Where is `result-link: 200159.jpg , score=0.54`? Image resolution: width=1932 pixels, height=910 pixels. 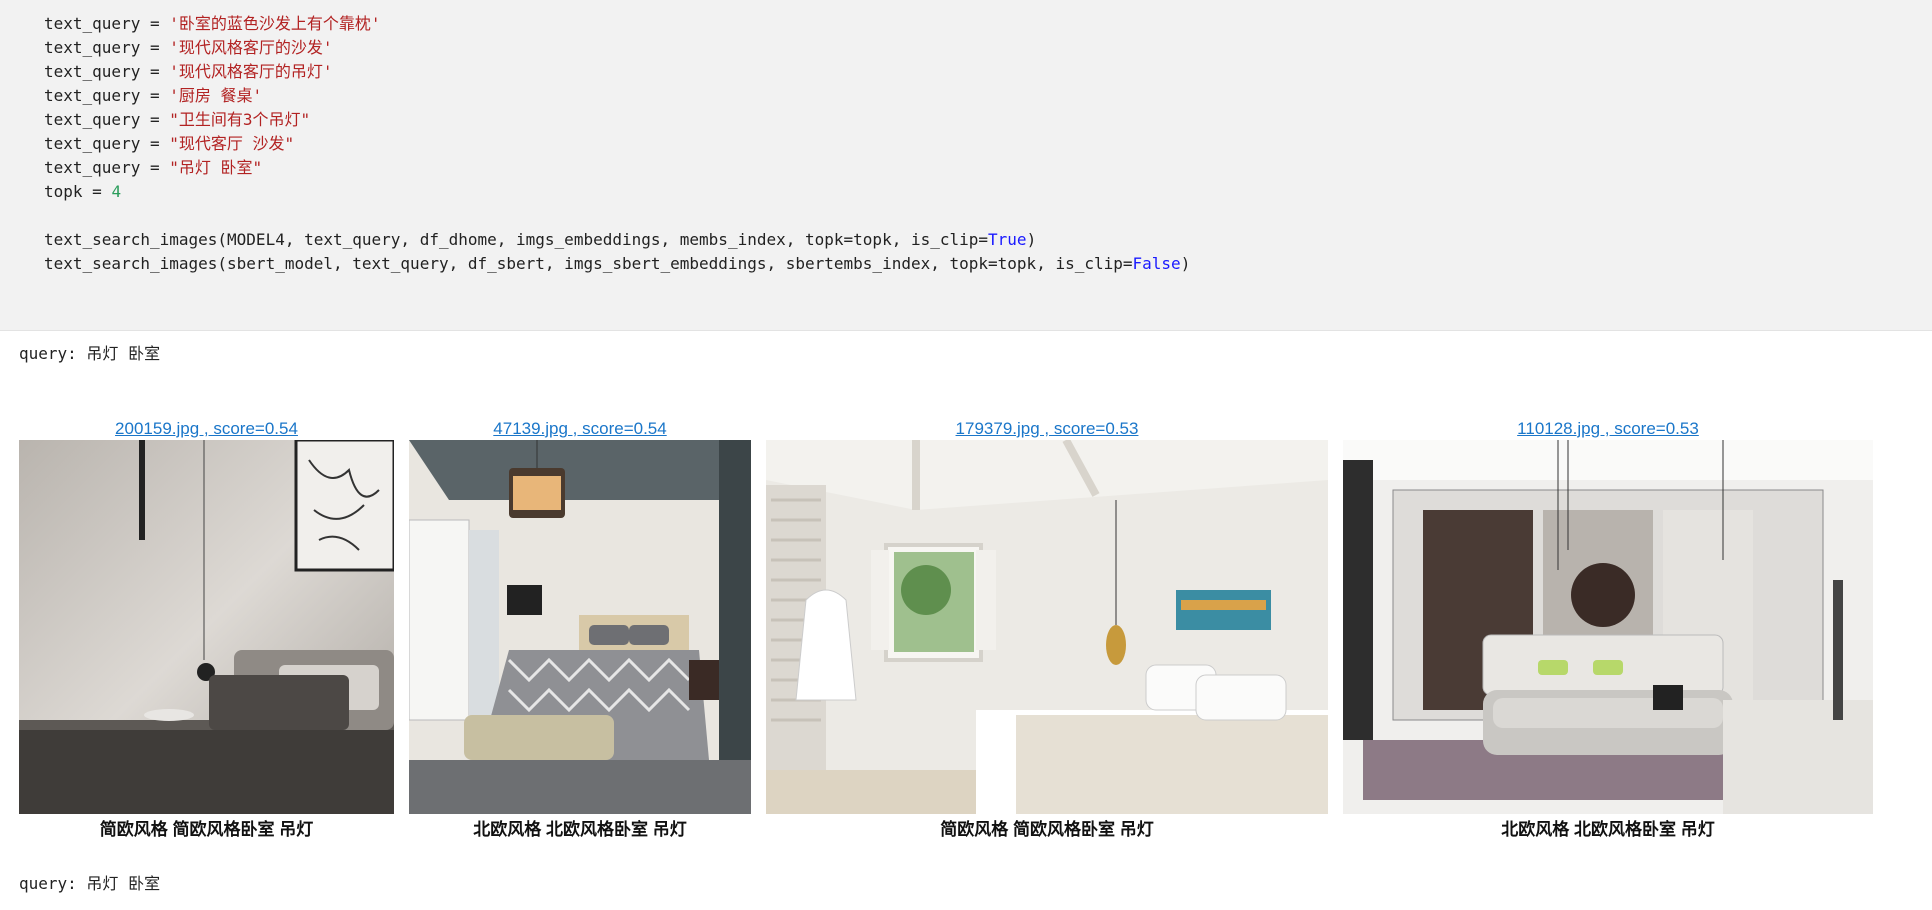
result-link: 200159.jpg , score=0.54 is located at coordinates (206, 429).